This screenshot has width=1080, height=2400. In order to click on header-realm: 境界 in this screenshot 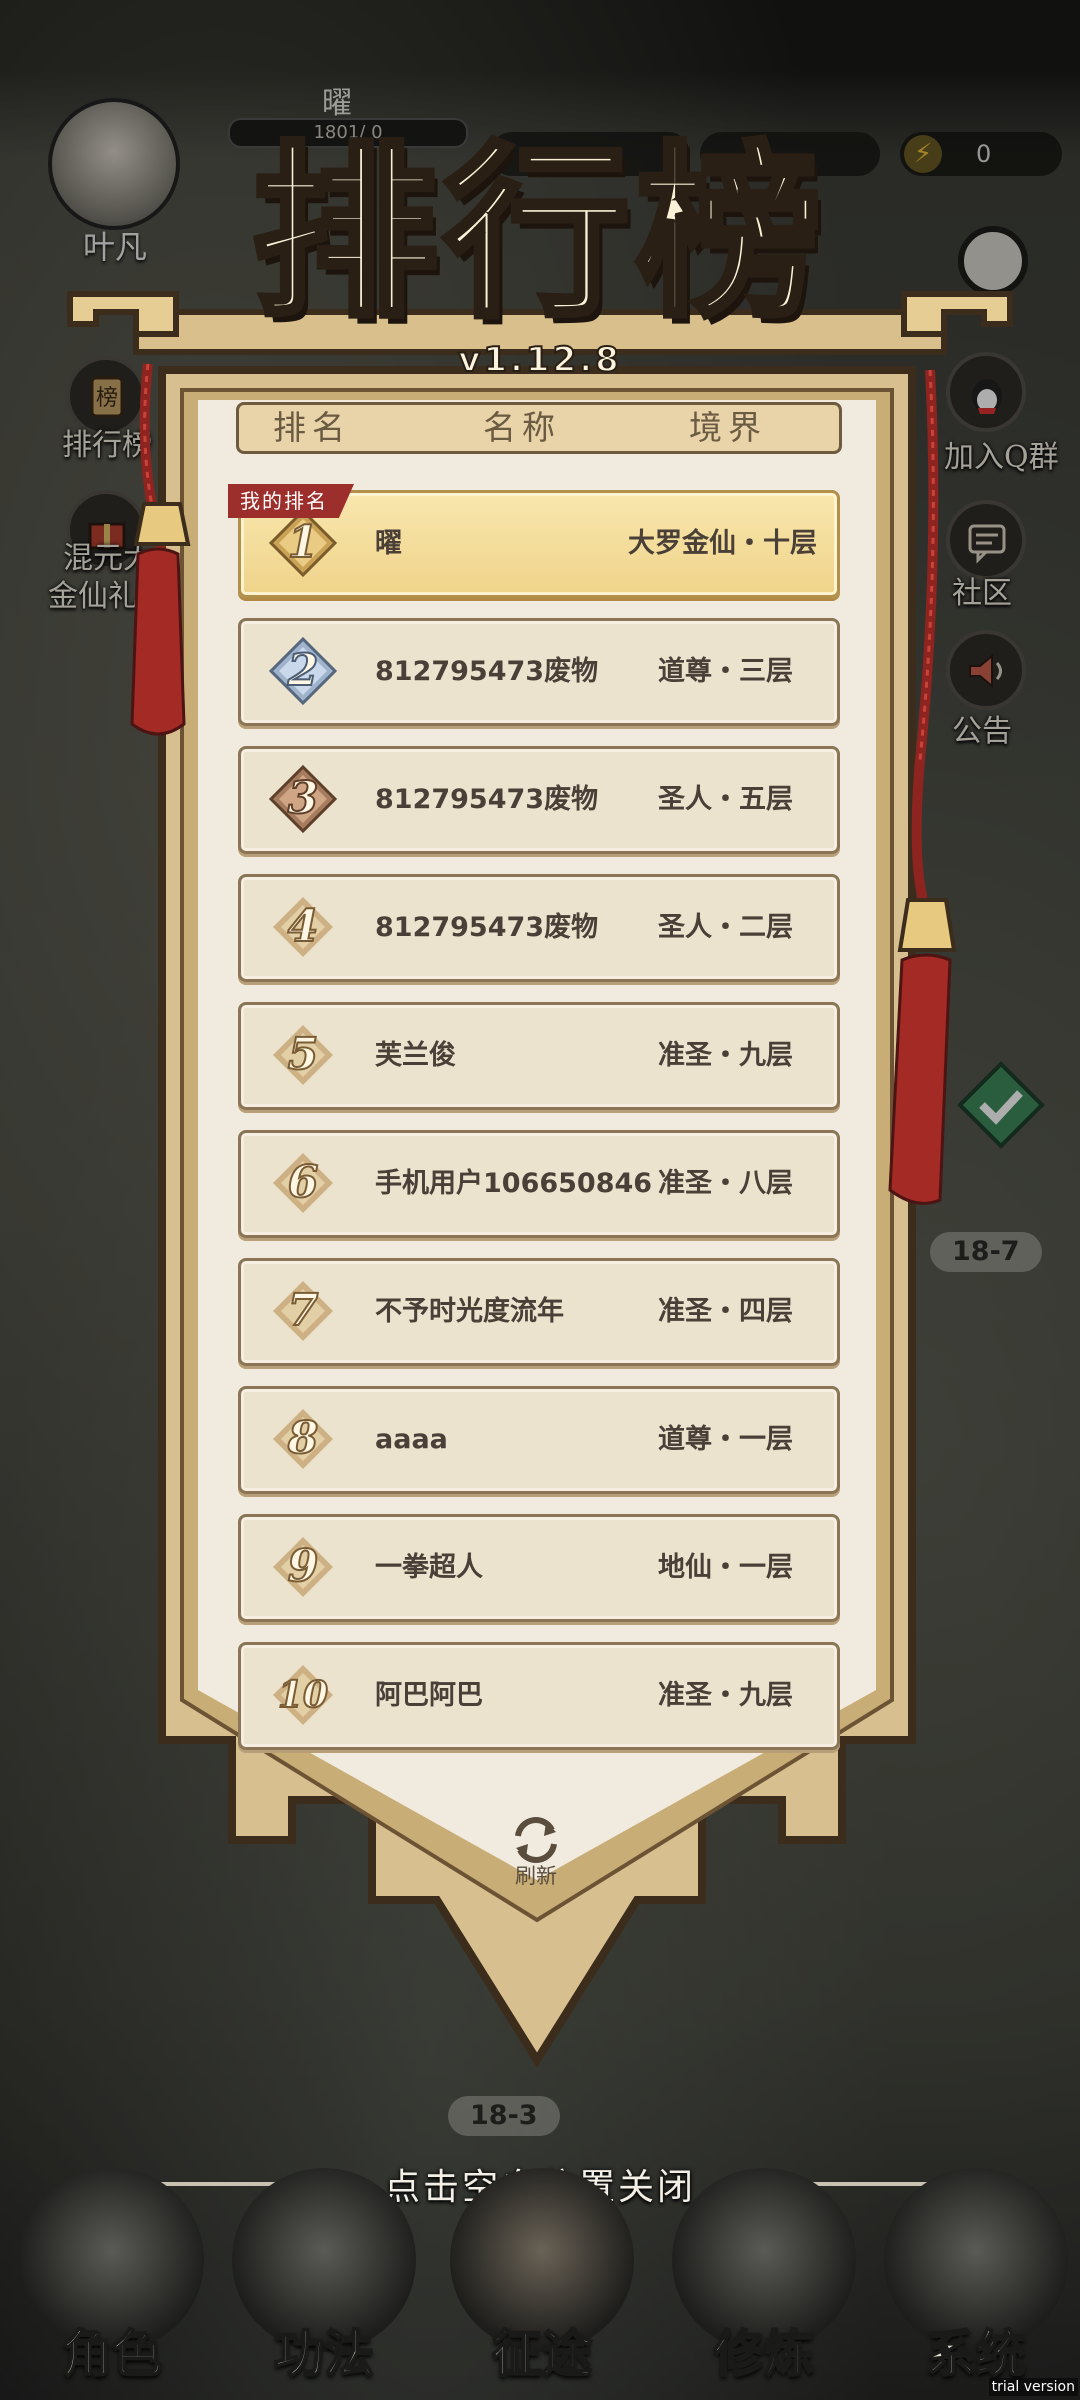, I will do `click(728, 427)`.